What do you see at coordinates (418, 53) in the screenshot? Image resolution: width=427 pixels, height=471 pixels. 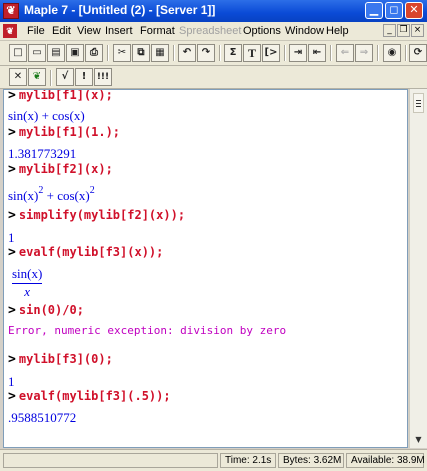 I see `restart-icon: ⟳` at bounding box center [418, 53].